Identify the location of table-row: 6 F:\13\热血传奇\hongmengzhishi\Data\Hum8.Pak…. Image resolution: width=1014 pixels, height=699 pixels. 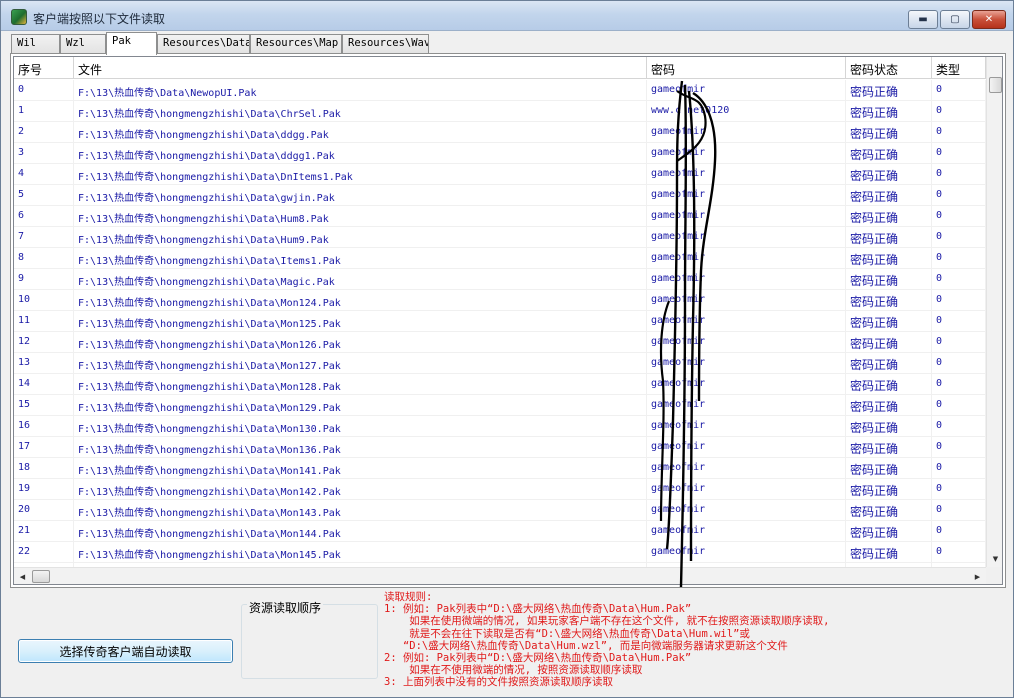
(500, 216).